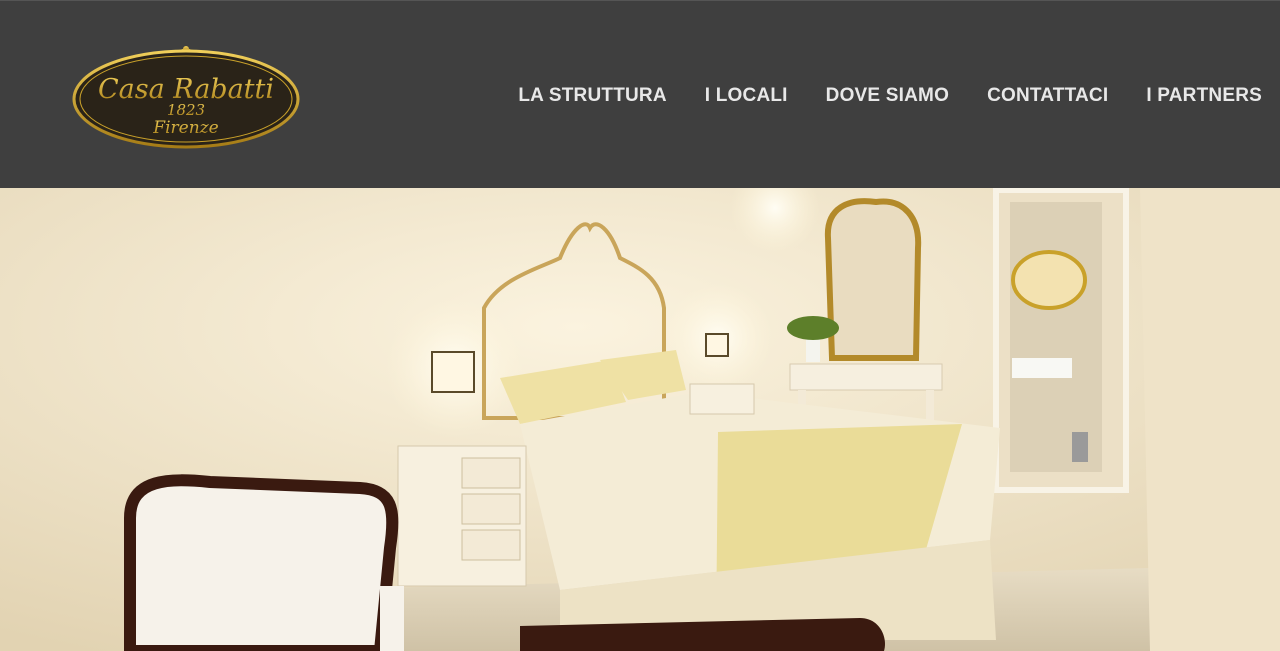  Describe the element at coordinates (186, 110) in the screenshot. I see `logo-year: 1823` at that location.